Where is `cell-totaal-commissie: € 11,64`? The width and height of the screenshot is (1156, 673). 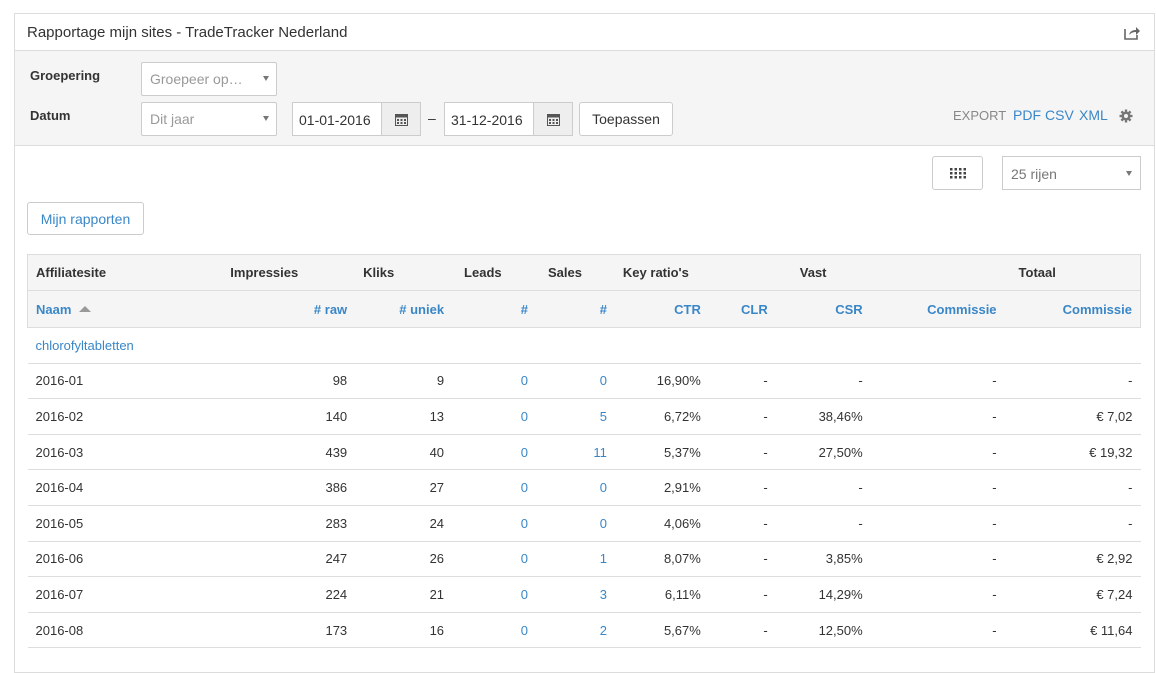 cell-totaal-commissie: € 11,64 is located at coordinates (1072, 630).